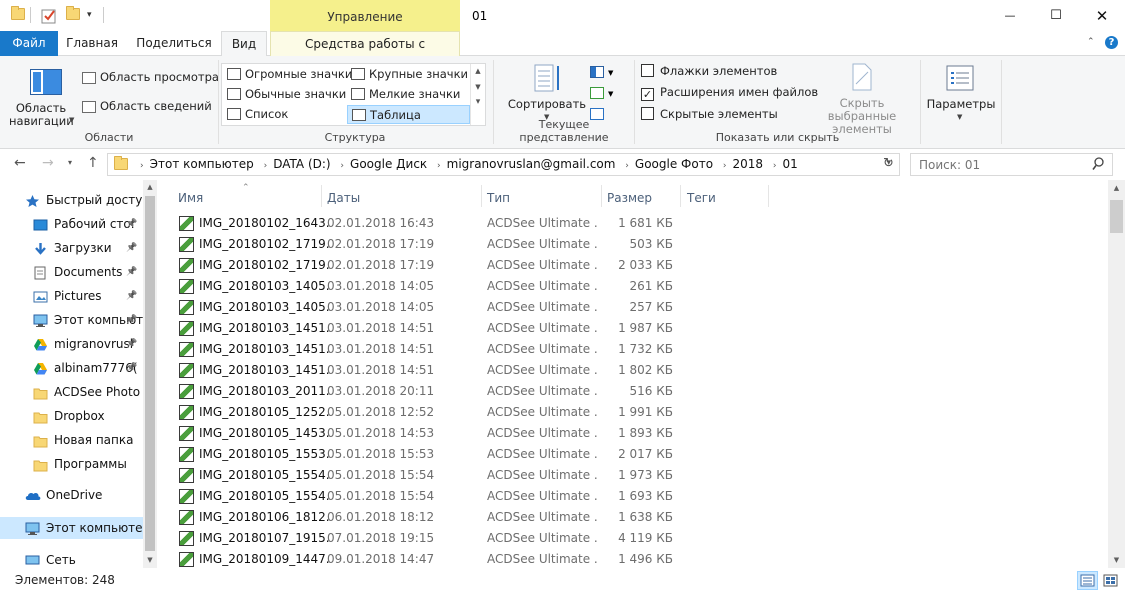 The height and width of the screenshot is (593, 1125). I want to click on nav-item: Dropbox, so click(71, 416).